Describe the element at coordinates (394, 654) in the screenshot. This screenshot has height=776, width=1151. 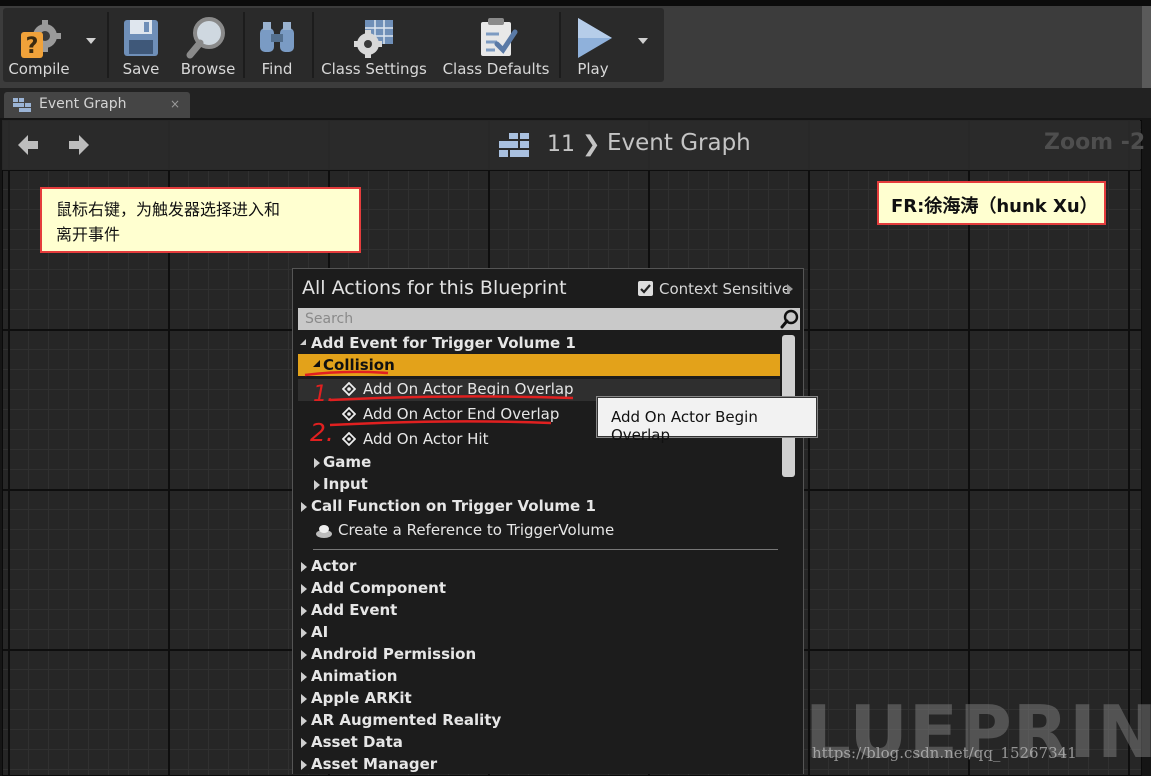
I see `category-label: Android Permission` at that location.